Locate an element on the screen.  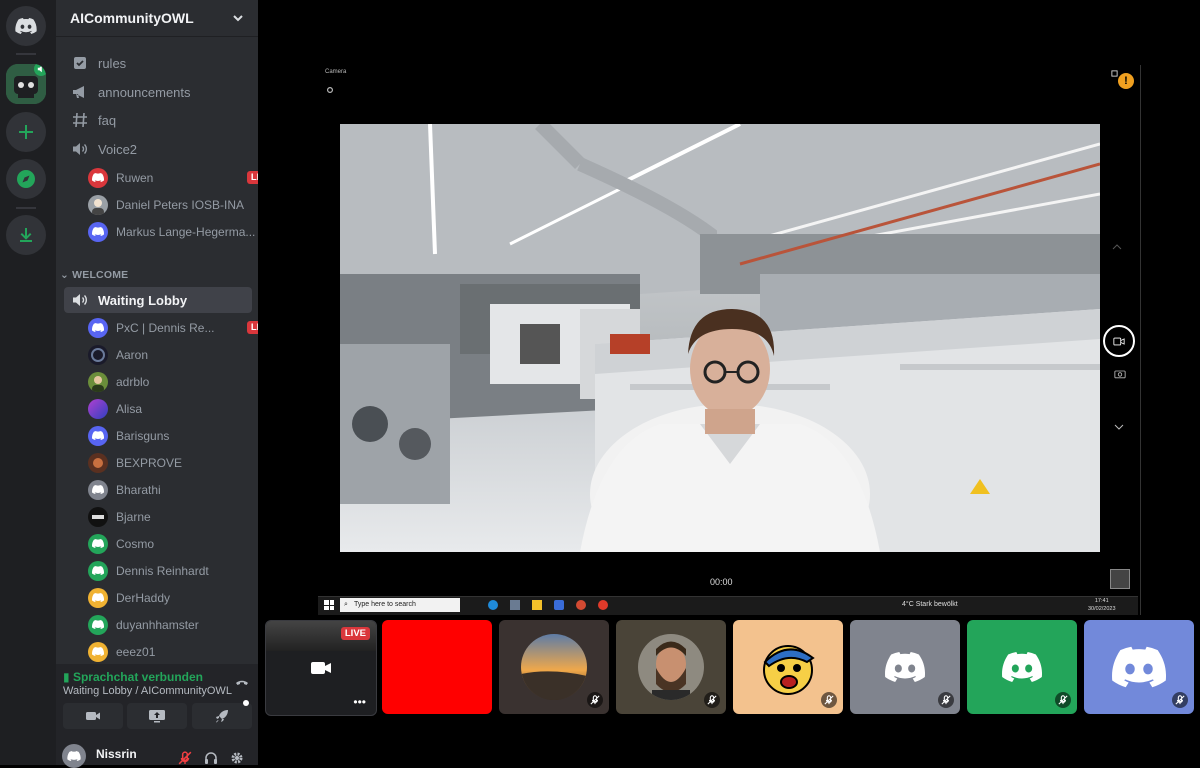
rocket-icon is located at coordinates (222, 716).